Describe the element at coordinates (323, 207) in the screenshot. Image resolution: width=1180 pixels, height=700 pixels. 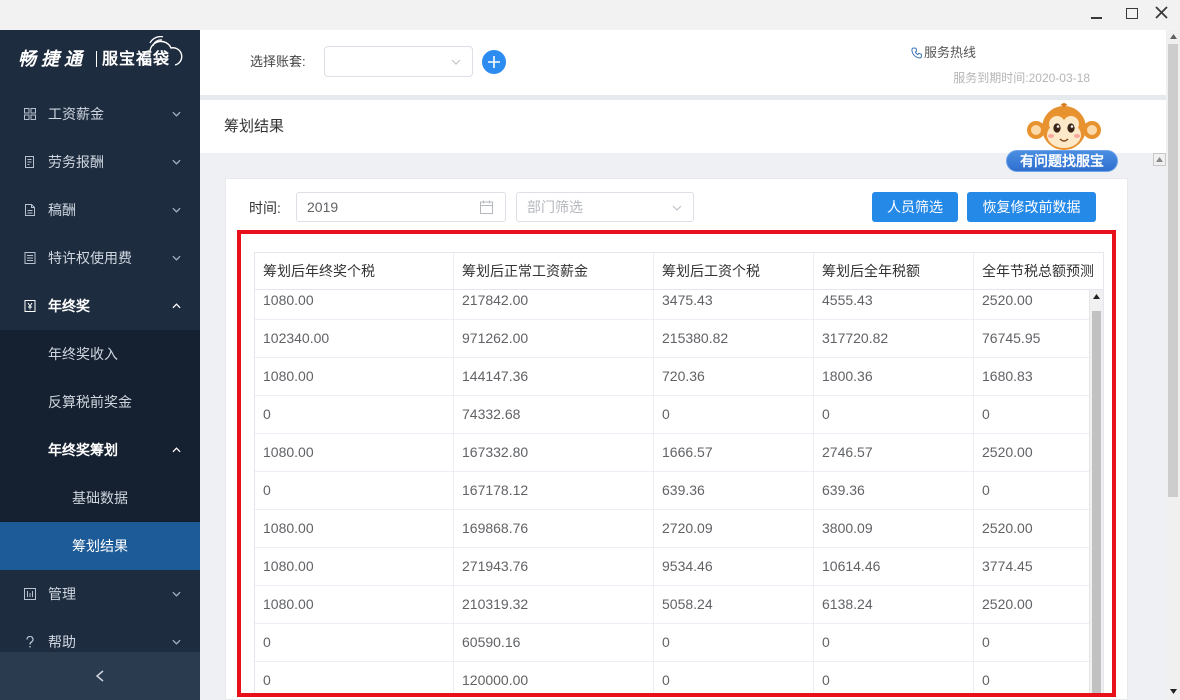
I see `year-picker-value: 2019` at that location.